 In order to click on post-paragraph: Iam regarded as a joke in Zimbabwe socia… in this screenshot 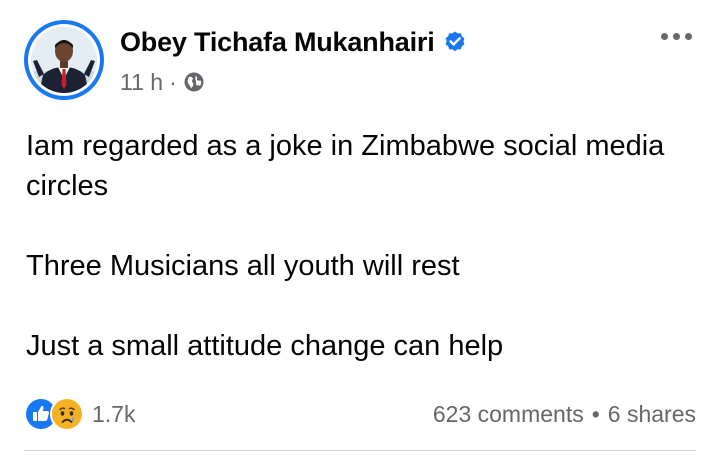, I will do `click(345, 166)`.